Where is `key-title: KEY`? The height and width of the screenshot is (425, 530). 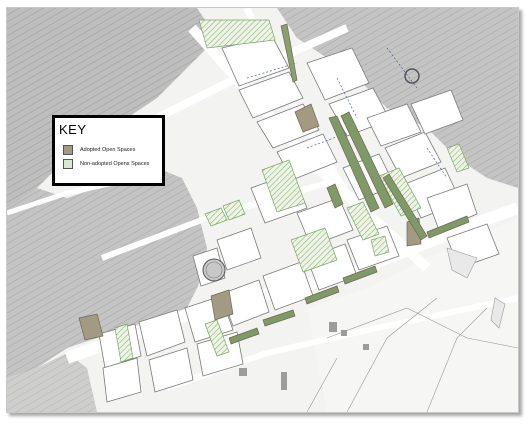
key-title: KEY is located at coordinates (73, 129).